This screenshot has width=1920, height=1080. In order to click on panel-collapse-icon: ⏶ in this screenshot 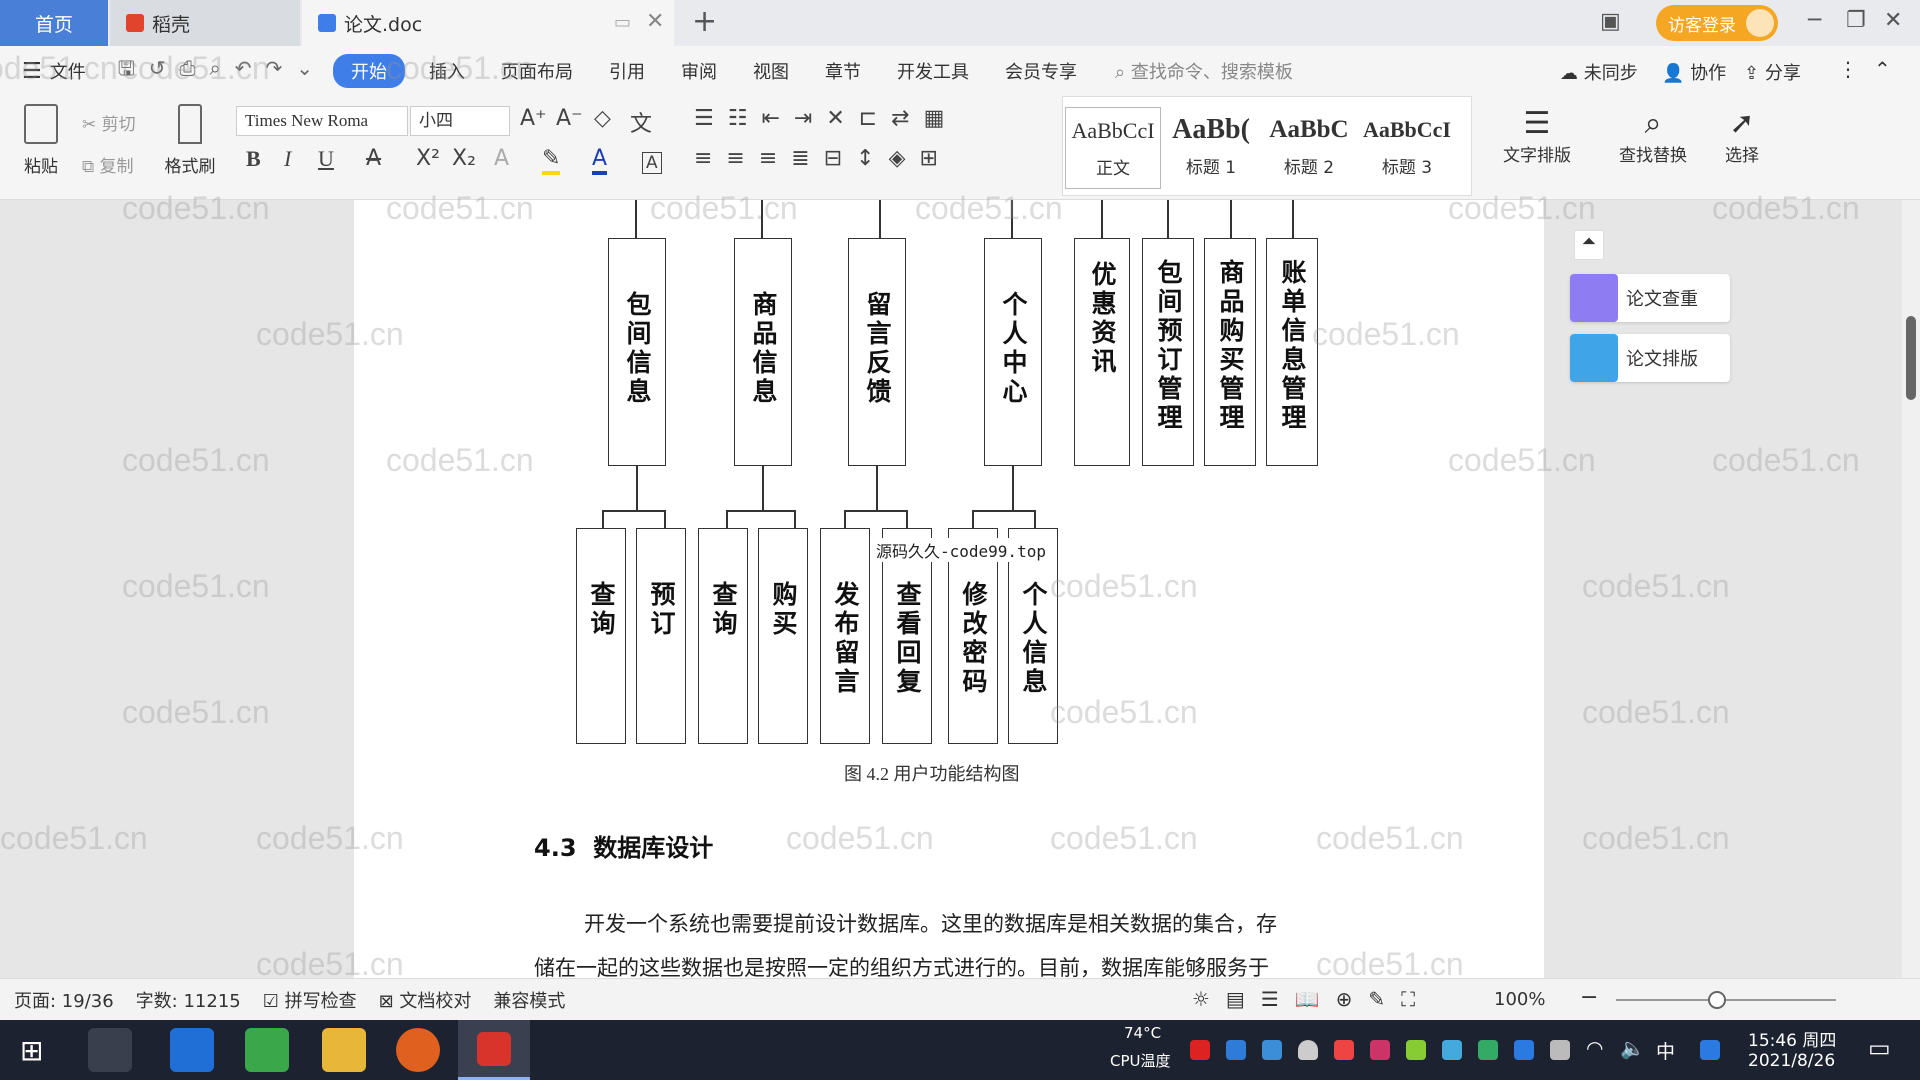, I will do `click(1589, 245)`.